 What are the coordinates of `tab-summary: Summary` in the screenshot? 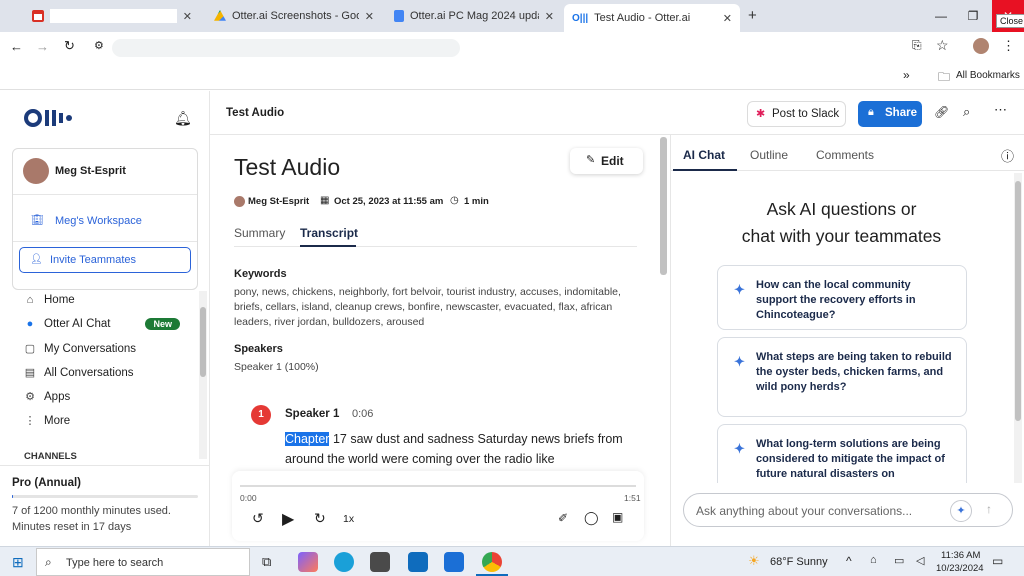 It's located at (259, 233).